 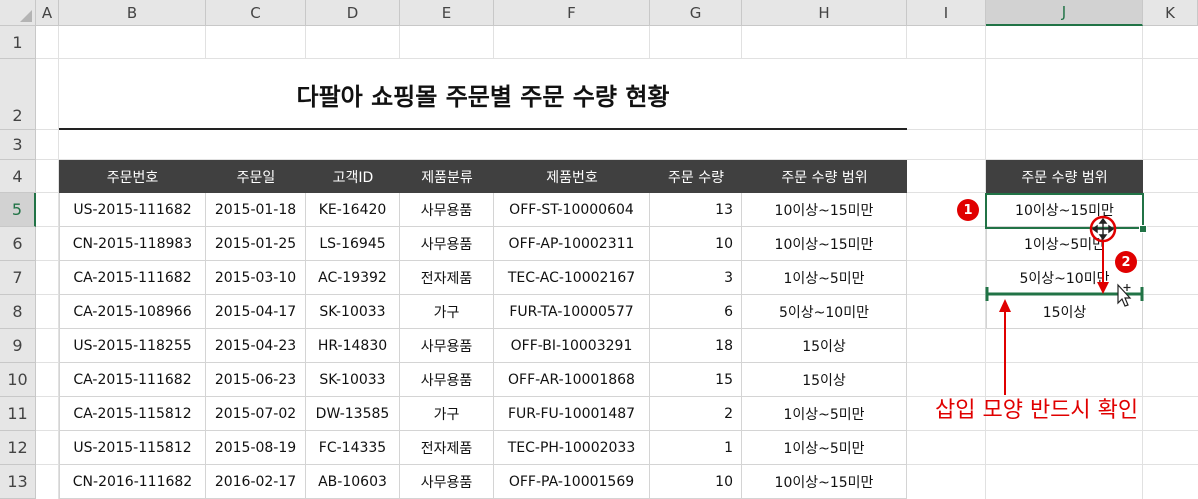 What do you see at coordinates (353, 448) in the screenshot?
I see `table-cell: FC-14335` at bounding box center [353, 448].